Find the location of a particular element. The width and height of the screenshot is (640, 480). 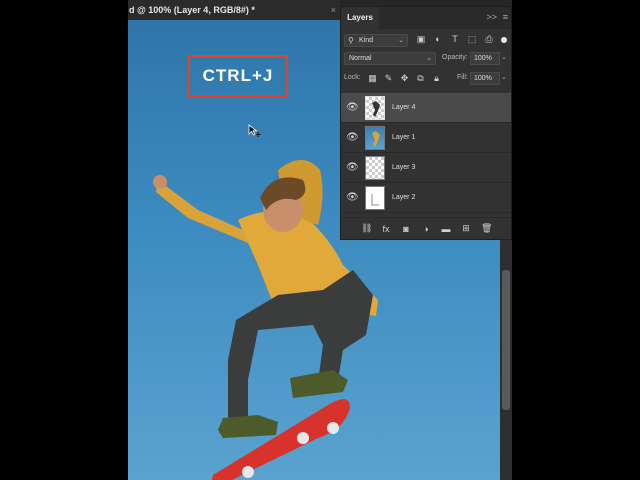

move-cursor-icon is located at coordinates (254, 130).